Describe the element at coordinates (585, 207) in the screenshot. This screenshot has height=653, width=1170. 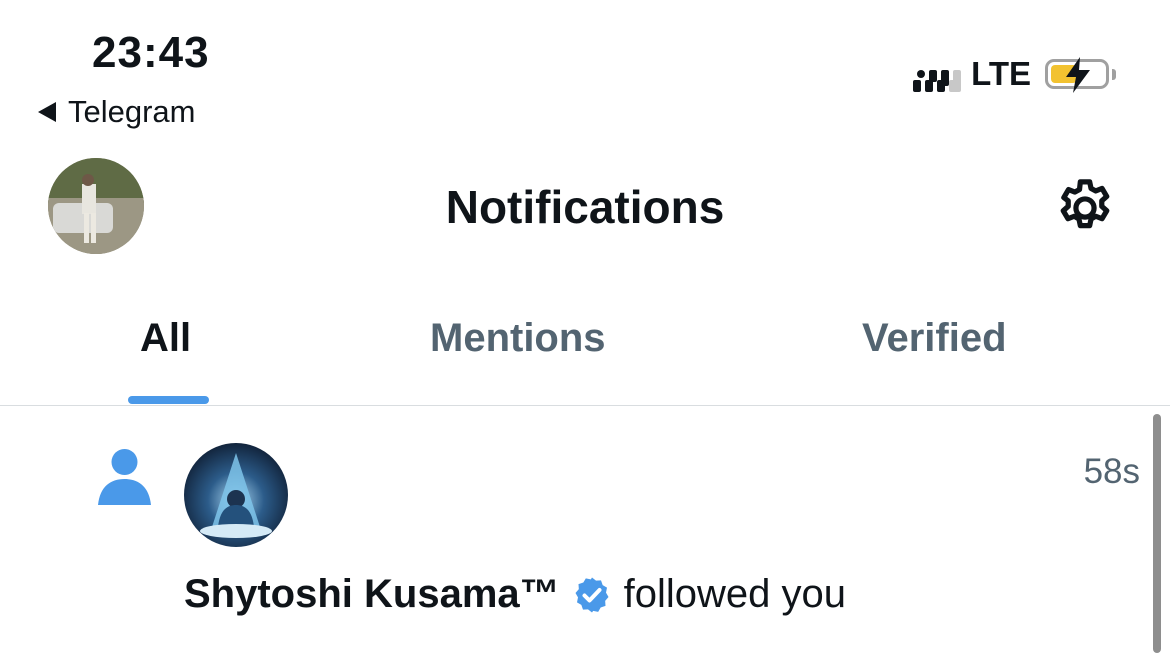
I see `page-title: Notifications` at that location.